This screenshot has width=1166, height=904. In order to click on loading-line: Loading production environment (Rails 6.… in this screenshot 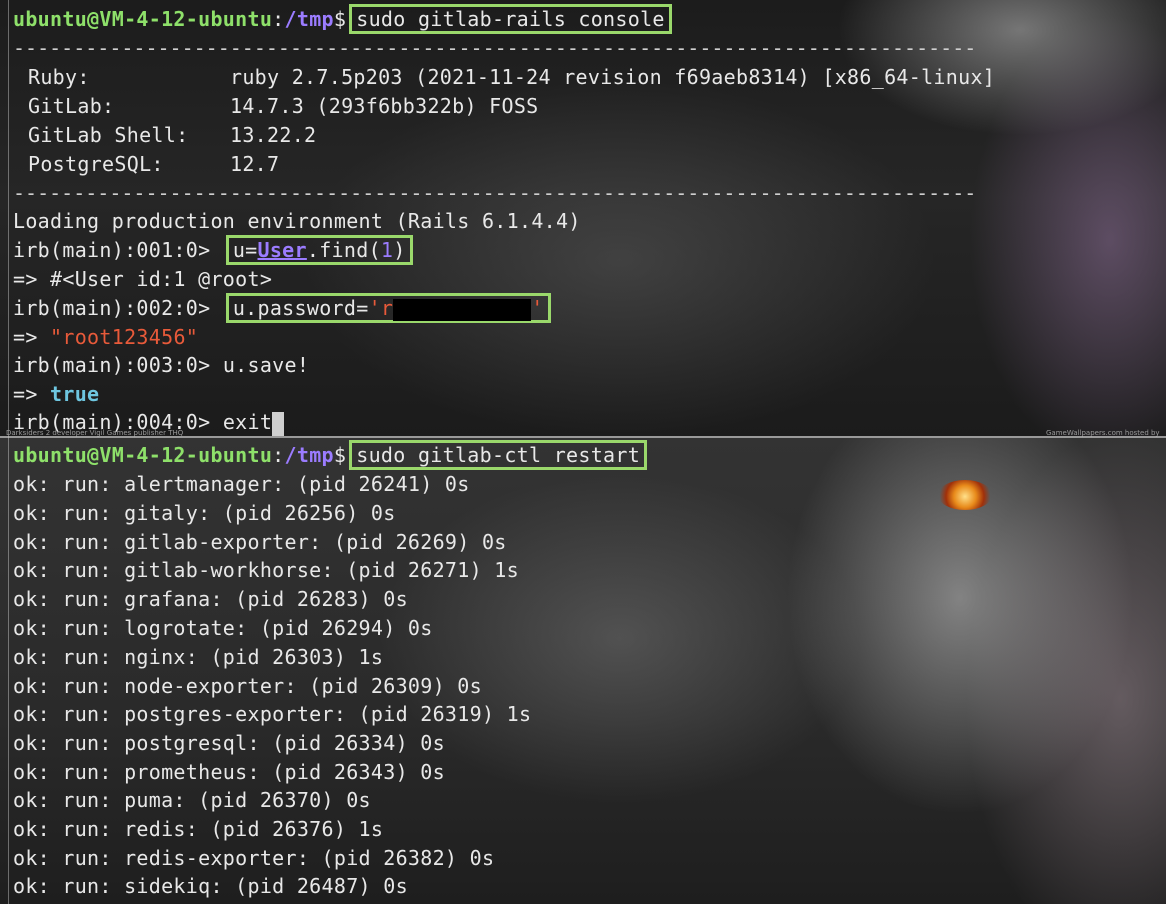, I will do `click(297, 221)`.